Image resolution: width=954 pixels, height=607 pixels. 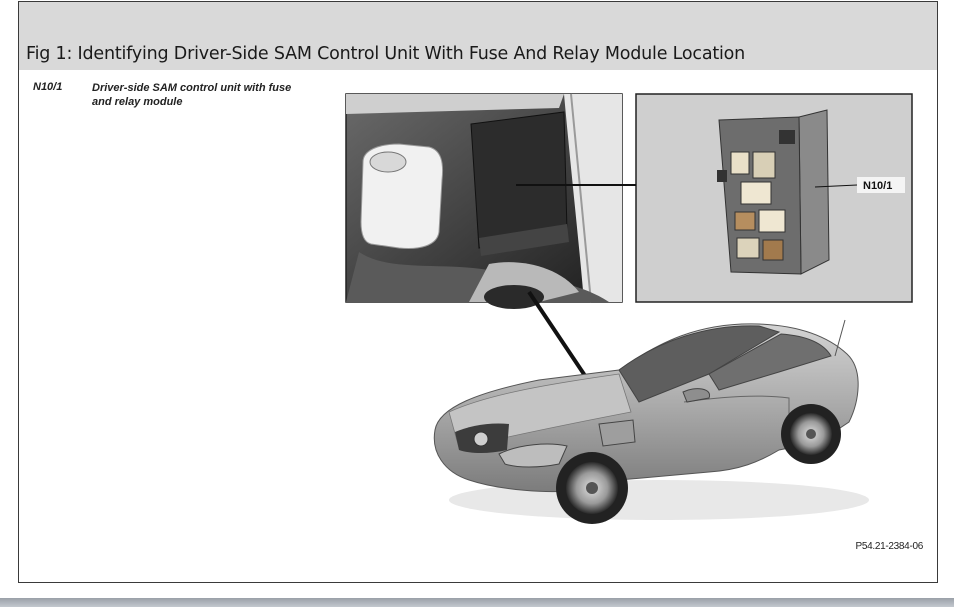 What do you see at coordinates (484, 201) in the screenshot?
I see `engine-bay-photo` at bounding box center [484, 201].